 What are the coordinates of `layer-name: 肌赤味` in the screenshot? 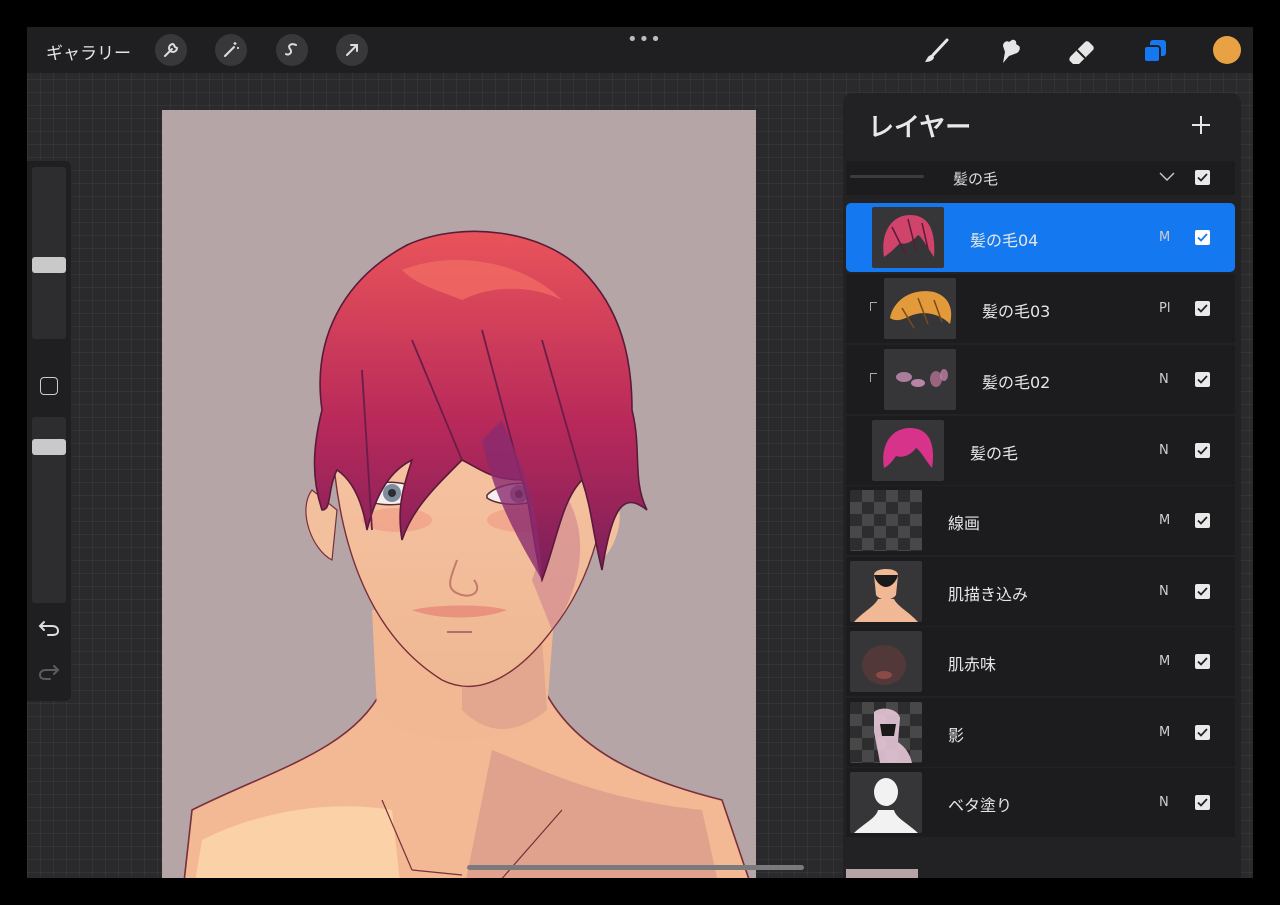 It's located at (972, 664).